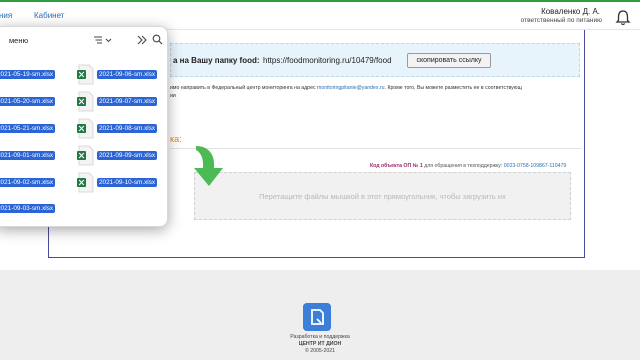 The image size is (640, 360). What do you see at coordinates (142, 40) in the screenshot?
I see `chevron-double-right-icon` at bounding box center [142, 40].